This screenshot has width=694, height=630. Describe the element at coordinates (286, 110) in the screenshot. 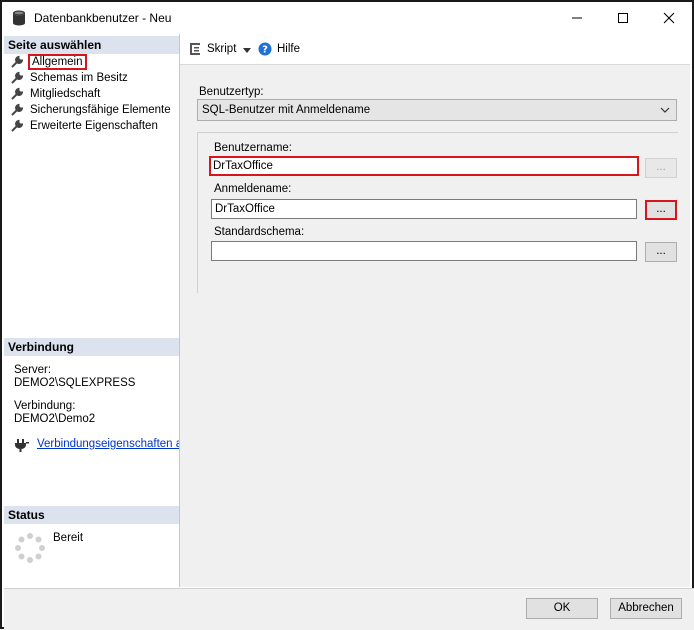

I see `user-type-value: SQL-Benutzer mit Anmeldename` at that location.